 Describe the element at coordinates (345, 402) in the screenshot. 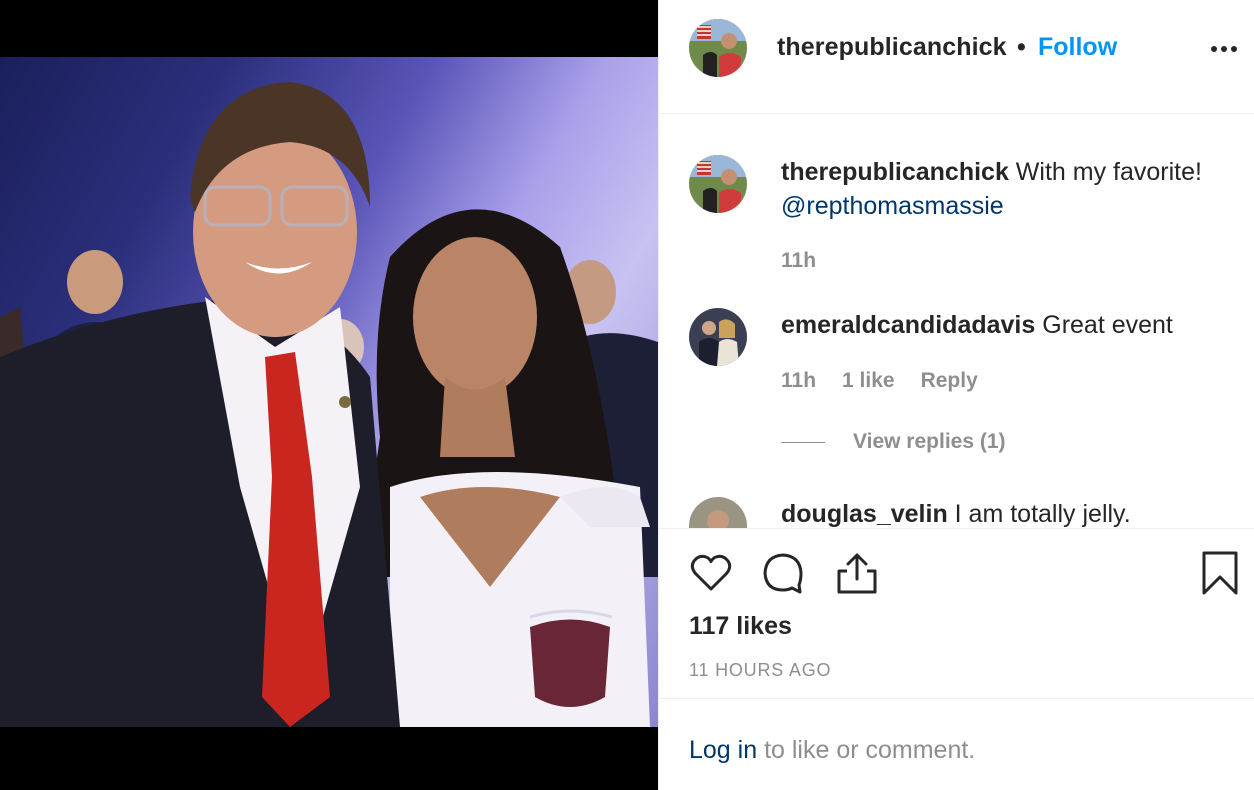

I see `lapel-pin` at that location.